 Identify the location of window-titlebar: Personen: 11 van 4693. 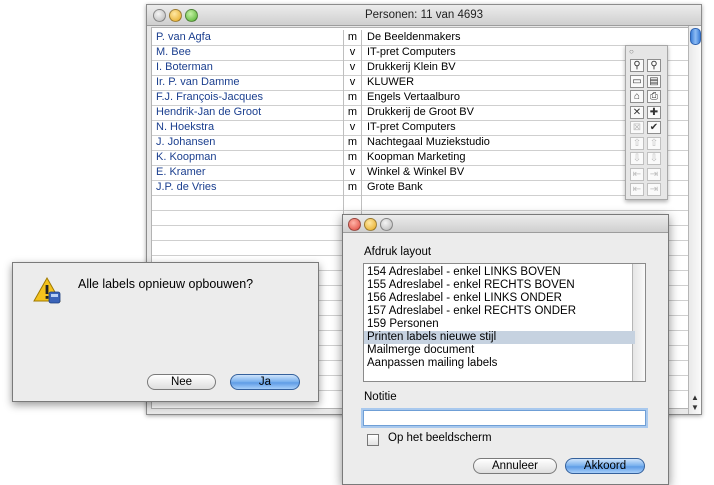
(424, 15).